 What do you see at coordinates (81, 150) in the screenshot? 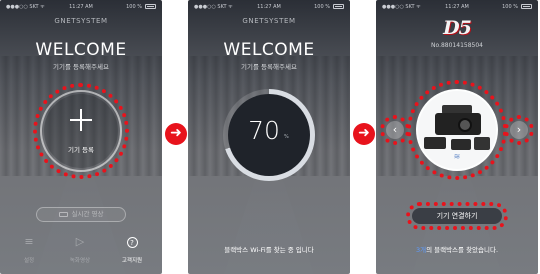
I see `register-device-label: 기기 등록` at bounding box center [81, 150].